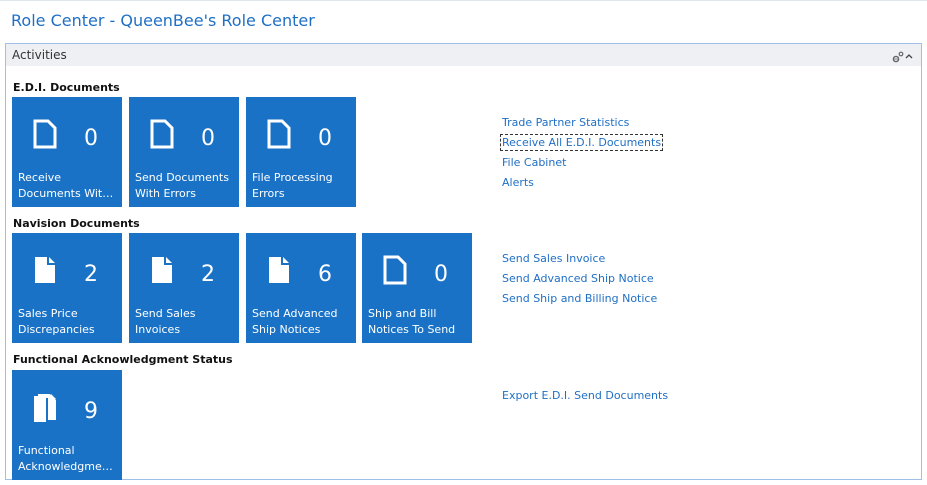 This screenshot has height=485, width=927. What do you see at coordinates (39, 55) in the screenshot?
I see `panel-title: Activities` at bounding box center [39, 55].